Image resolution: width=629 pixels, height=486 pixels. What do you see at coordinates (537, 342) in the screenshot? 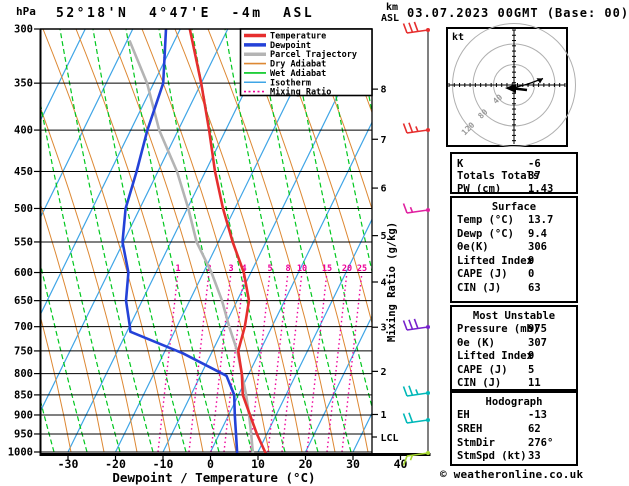
I see `stats-row-value: 307` at bounding box center [537, 342].